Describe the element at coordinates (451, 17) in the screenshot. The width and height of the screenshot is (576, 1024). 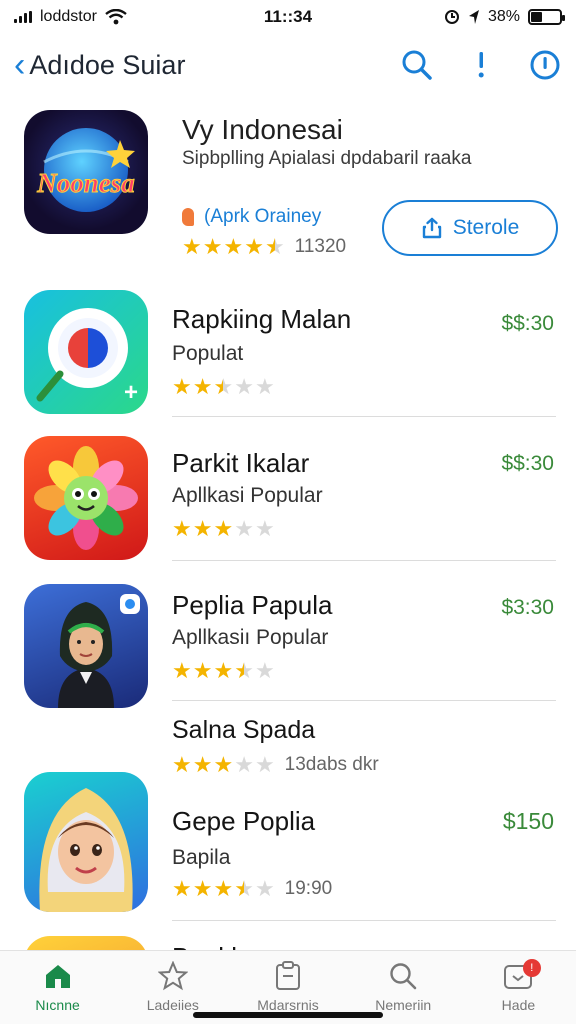
I see `alarm-icon` at that location.